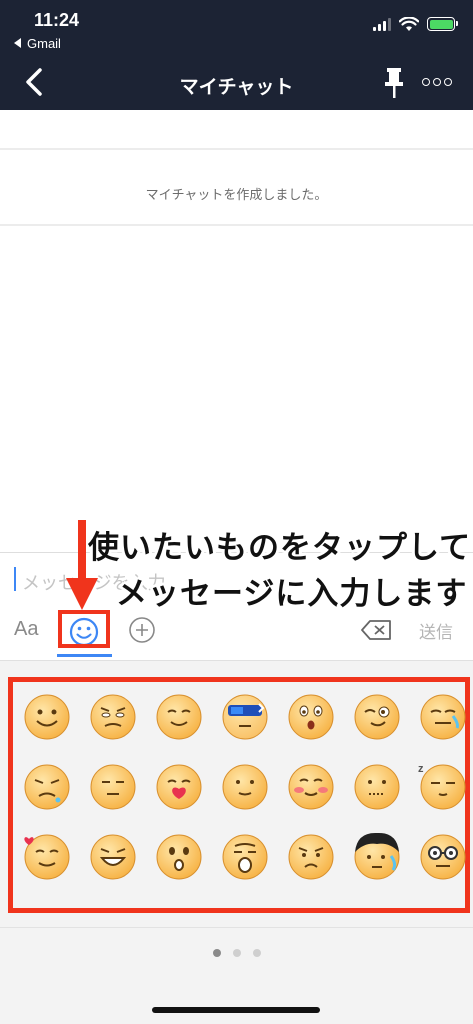 Image resolution: width=473 pixels, height=1024 pixels. Describe the element at coordinates (47, 856) in the screenshot. I see `emoji-love` at that location.